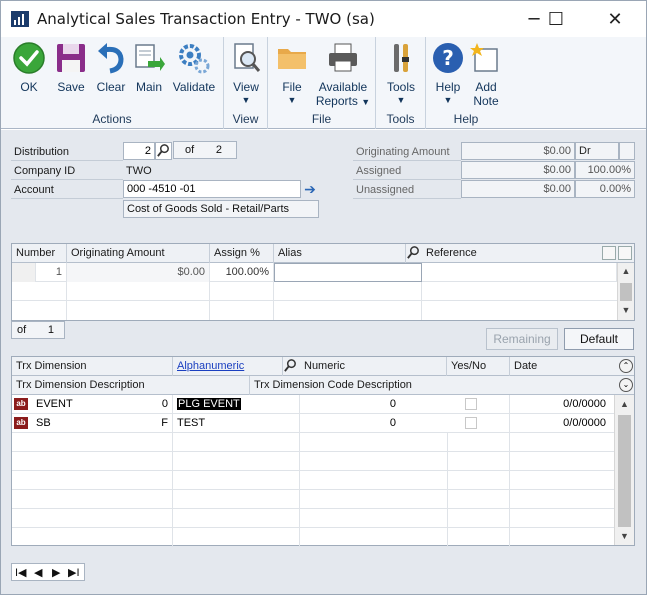 Image resolution: width=647 pixels, height=595 pixels. What do you see at coordinates (67, 190) in the screenshot?
I see `account-label: Account` at bounding box center [67, 190].